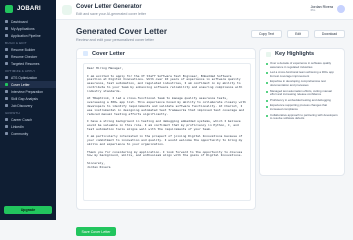  Describe the element at coordinates (24, 77) in the screenshot. I see `sidebar-item-label: ATS Optimization` at that location.